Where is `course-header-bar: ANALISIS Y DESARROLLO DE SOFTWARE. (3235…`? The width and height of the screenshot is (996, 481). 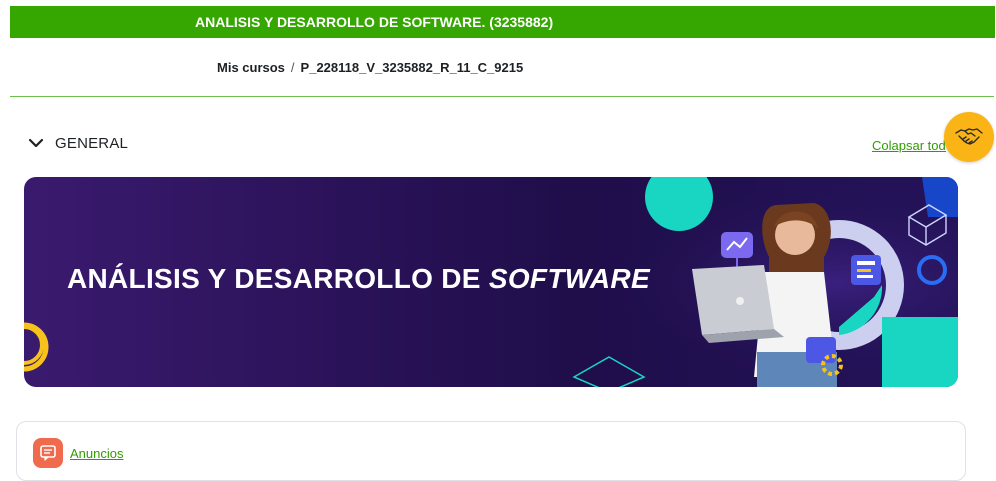
course-header-bar: ANALISIS Y DESARROLLO DE SOFTWARE. (3235… is located at coordinates (502, 22).